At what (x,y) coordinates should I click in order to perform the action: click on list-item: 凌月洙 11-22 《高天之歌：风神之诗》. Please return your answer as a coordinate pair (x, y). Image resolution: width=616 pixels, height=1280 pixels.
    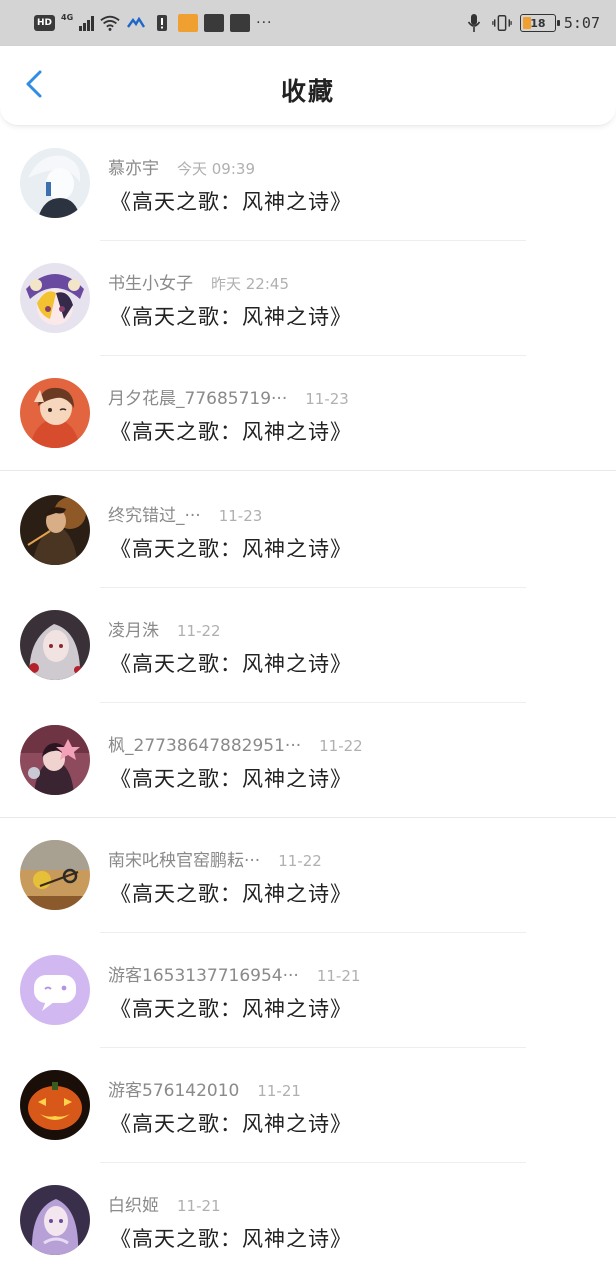
    Looking at the image, I should click on (308, 645).